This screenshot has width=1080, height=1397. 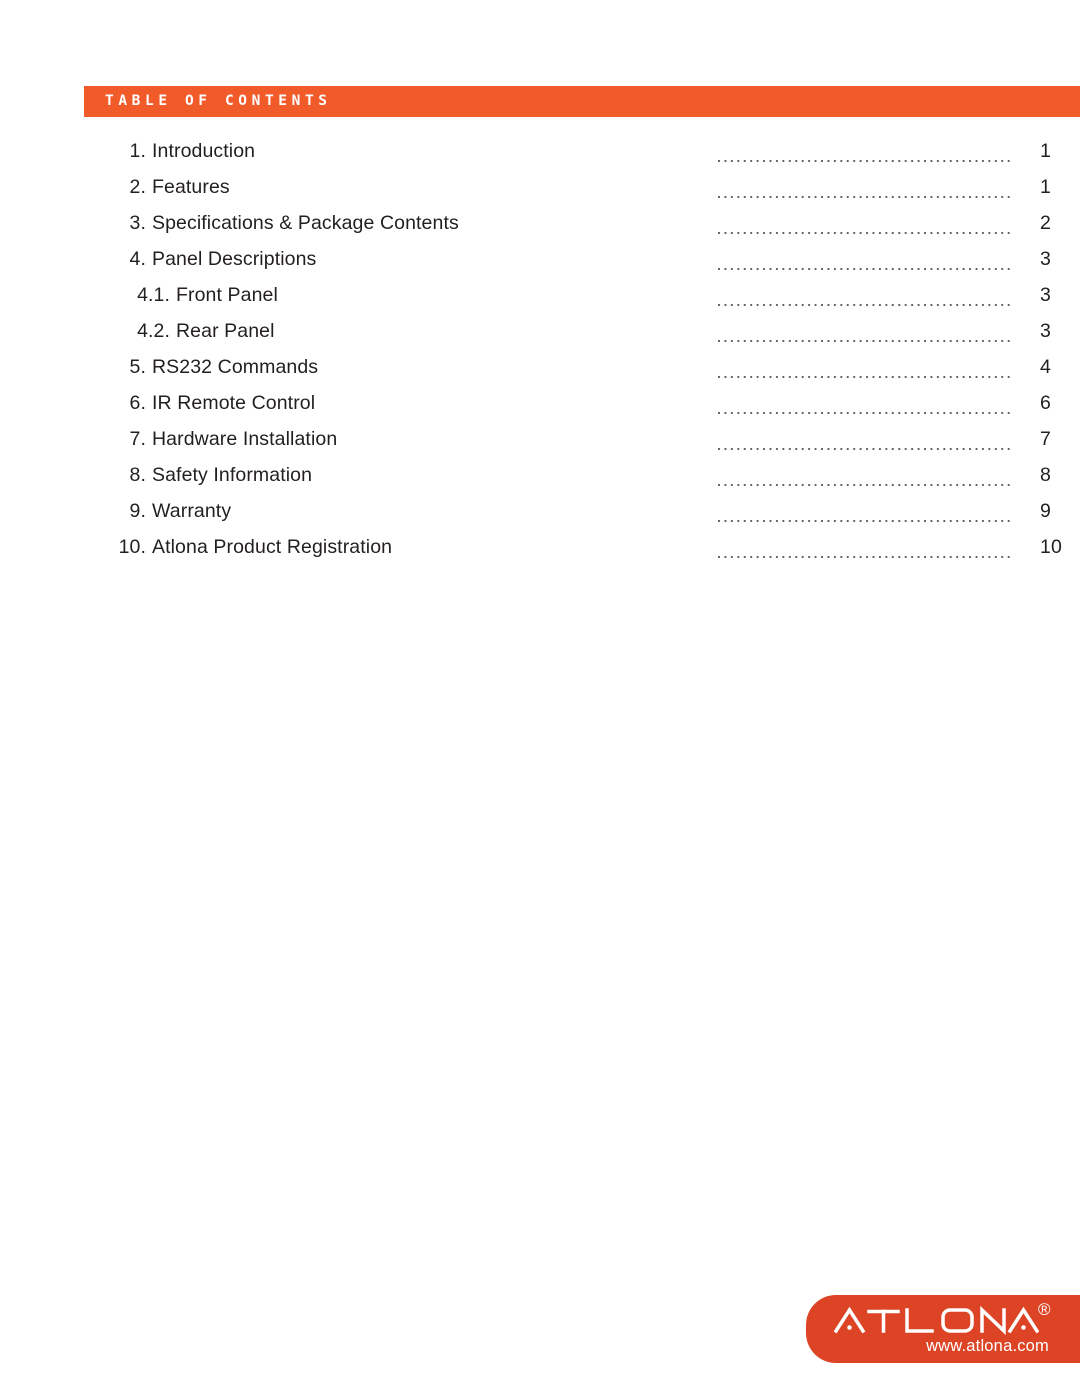 What do you see at coordinates (232, 475) in the screenshot?
I see `toc-entry-label: Safety Information` at bounding box center [232, 475].